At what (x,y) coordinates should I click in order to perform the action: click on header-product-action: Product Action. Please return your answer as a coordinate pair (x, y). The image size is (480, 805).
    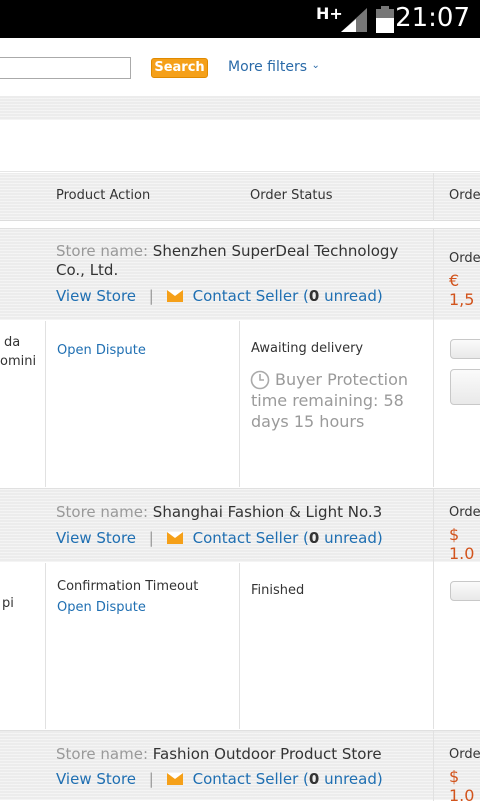
    Looking at the image, I should click on (103, 195).